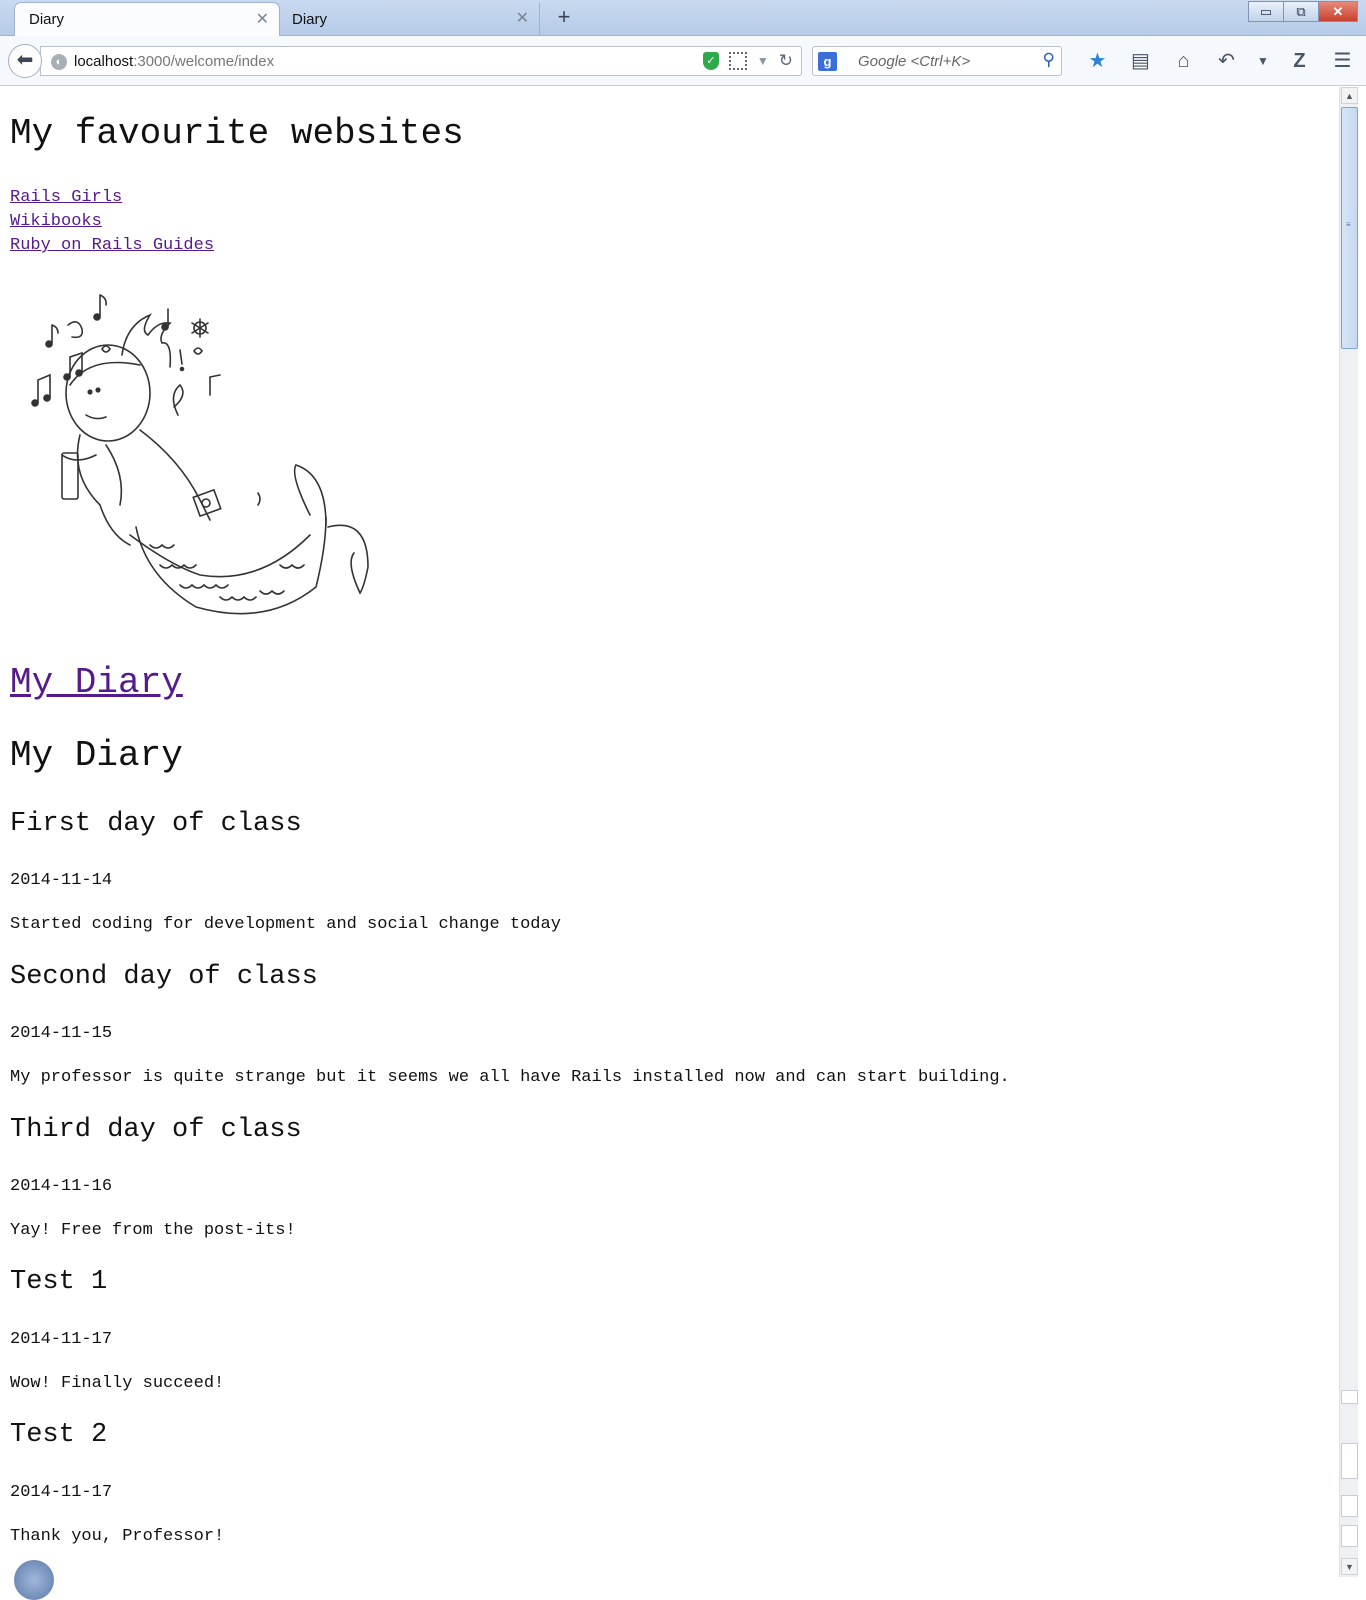  I want to click on toolbar-icons: ★ ▤ ⌂ ↶ ▼ Z ☰, so click(1220, 61).